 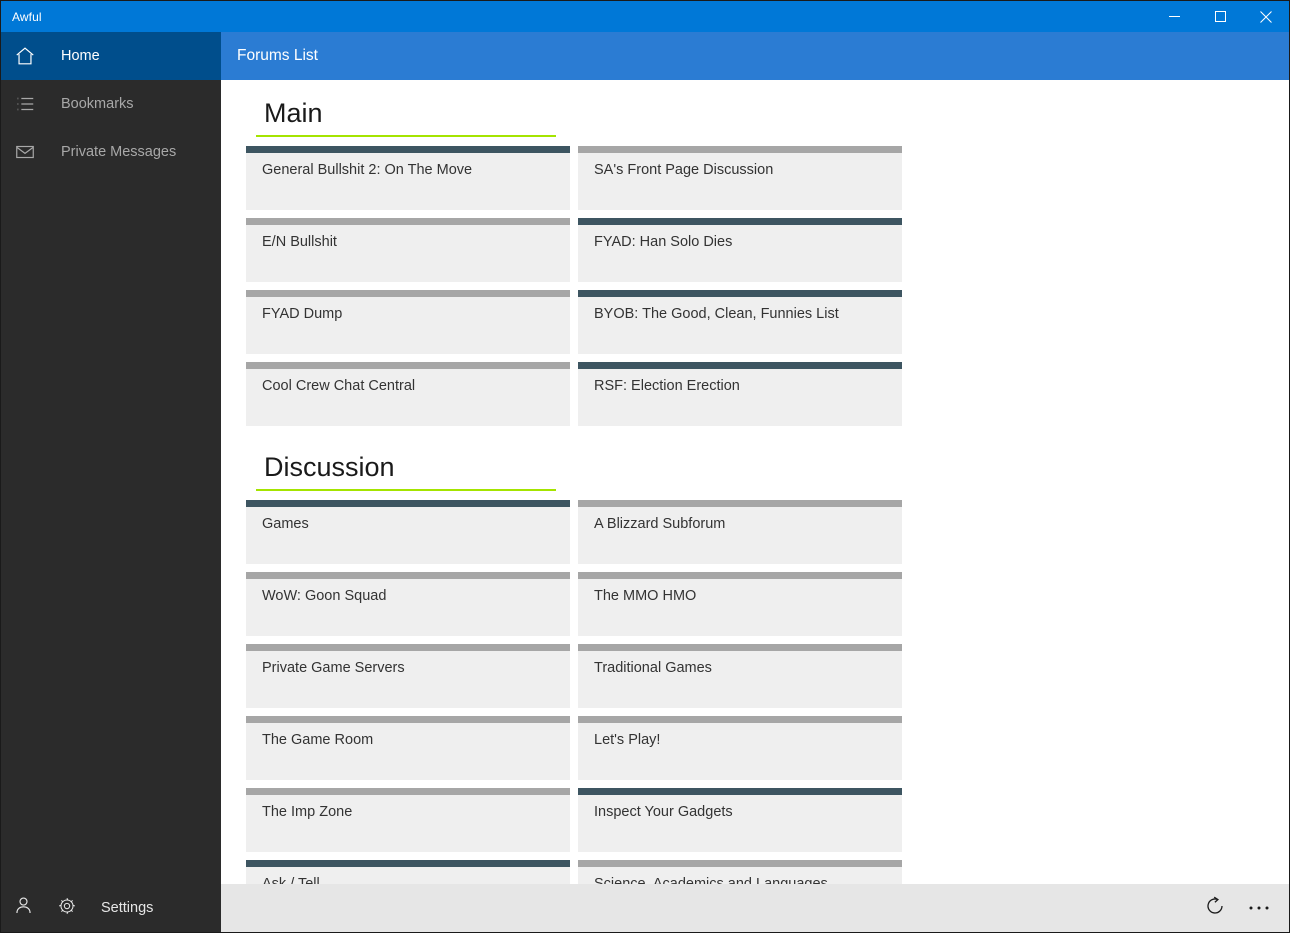 I want to click on forum-card: Ask / Tell, so click(x=408, y=872).